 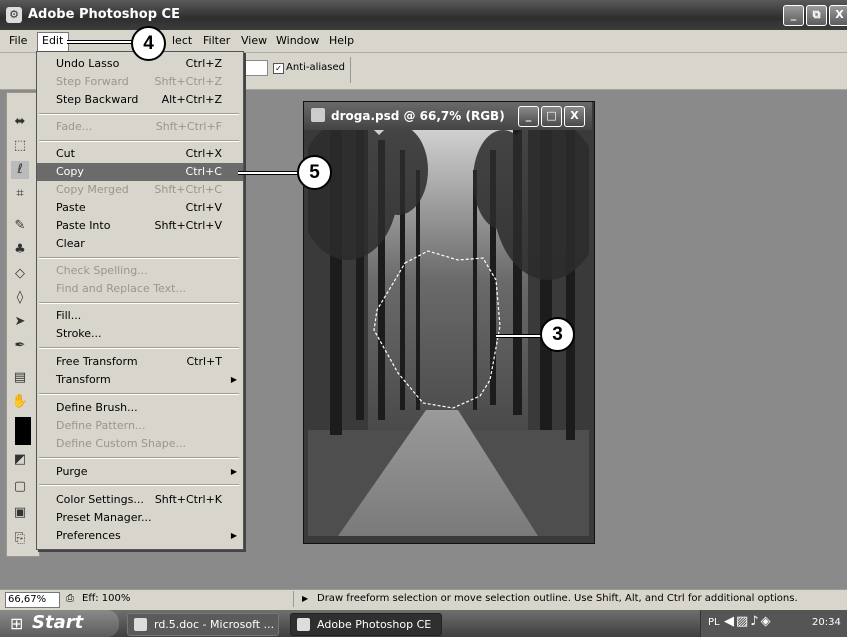 I want to click on menu-item-clear: Clear, so click(x=140, y=244).